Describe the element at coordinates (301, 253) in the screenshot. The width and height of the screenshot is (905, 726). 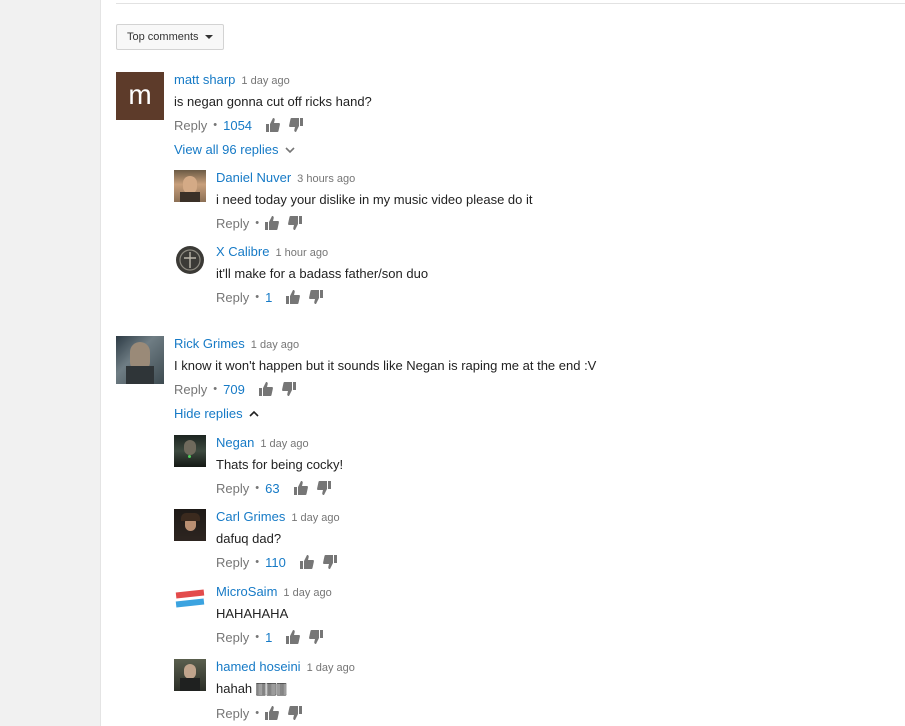
I see `comment-time: 1 hour ago` at that location.